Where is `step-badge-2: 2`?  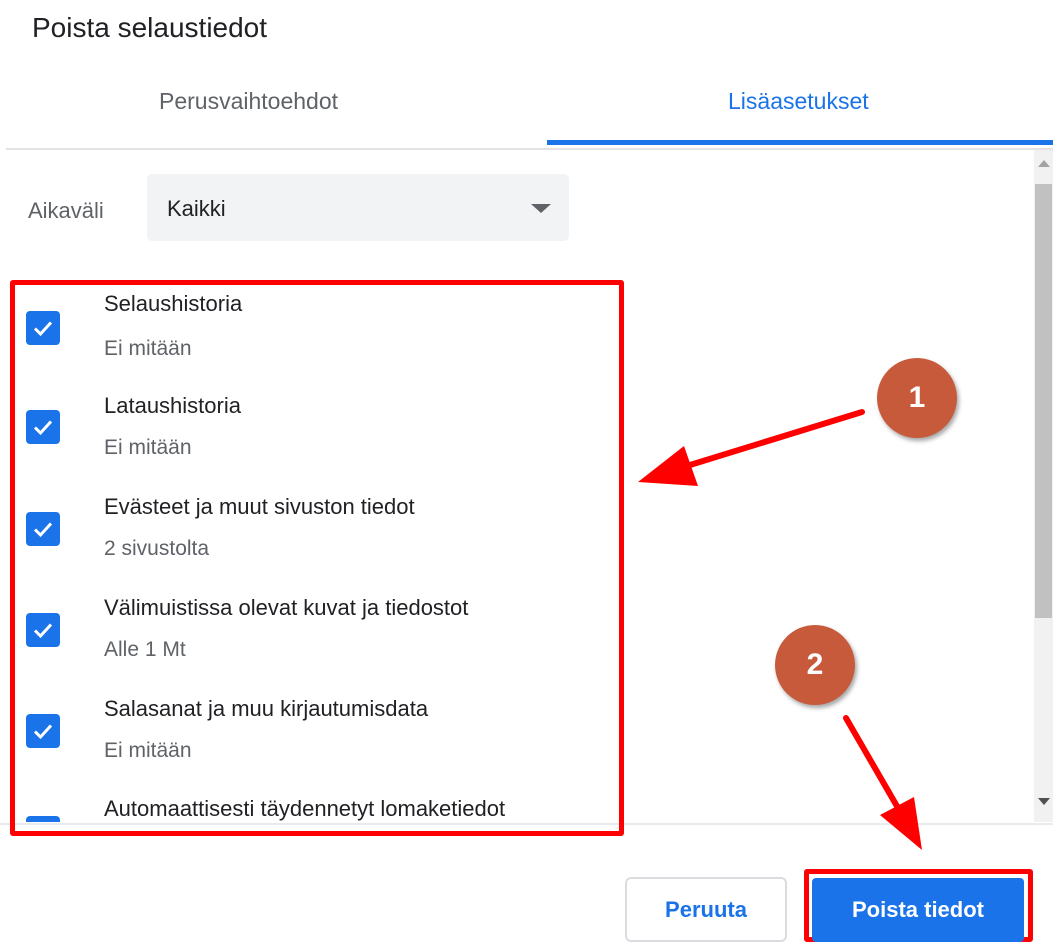
step-badge-2: 2 is located at coordinates (815, 665).